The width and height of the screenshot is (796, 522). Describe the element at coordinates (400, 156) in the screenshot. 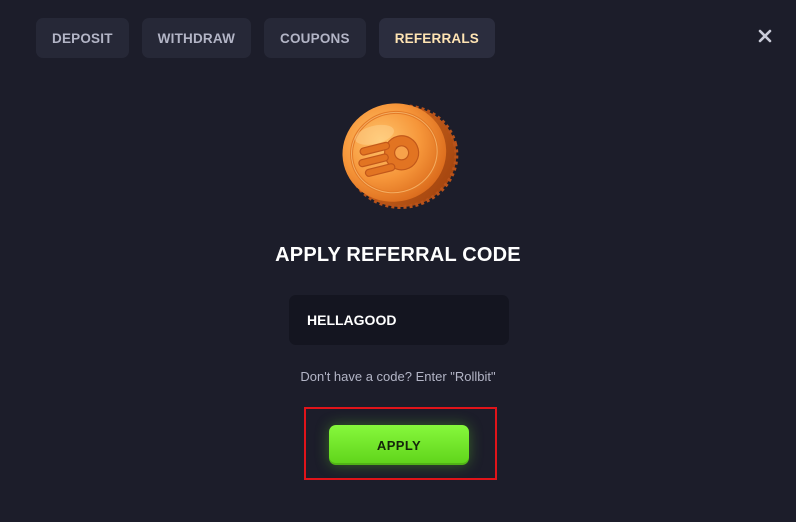

I see `coin-icon` at that location.